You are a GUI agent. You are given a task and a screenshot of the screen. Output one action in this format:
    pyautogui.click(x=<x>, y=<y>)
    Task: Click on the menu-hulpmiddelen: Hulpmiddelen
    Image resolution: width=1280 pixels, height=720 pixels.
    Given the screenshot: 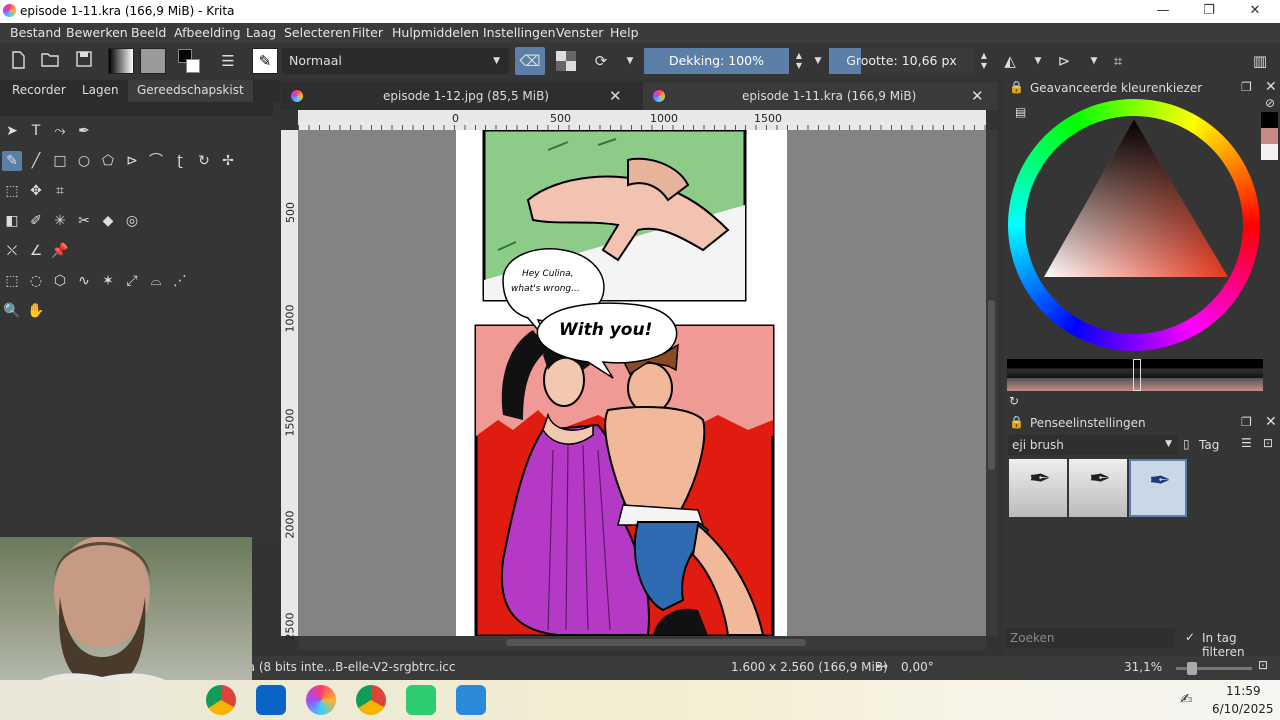 What is the action you would take?
    pyautogui.click(x=435, y=32)
    